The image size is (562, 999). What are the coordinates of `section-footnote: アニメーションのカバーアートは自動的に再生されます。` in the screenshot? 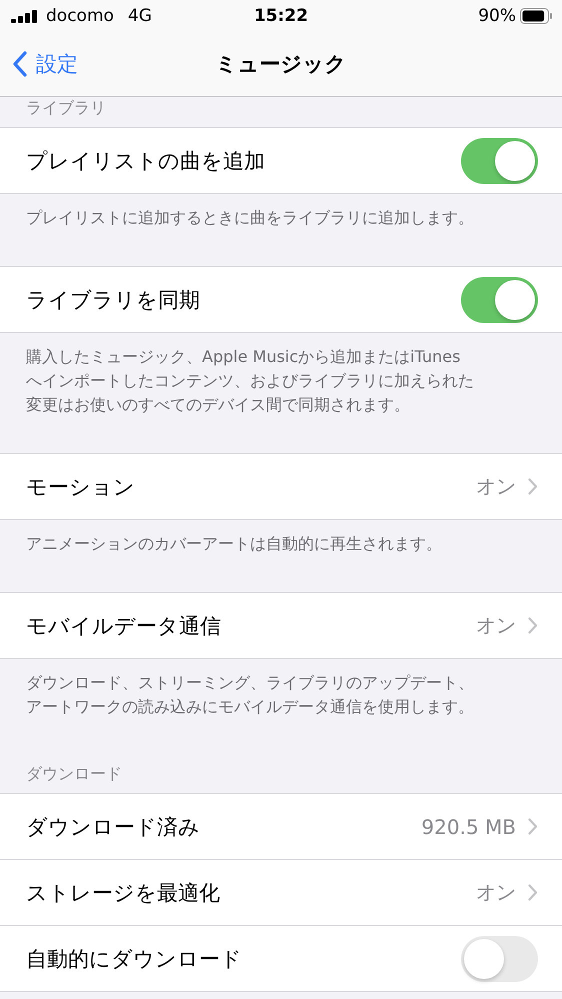 It's located at (234, 544).